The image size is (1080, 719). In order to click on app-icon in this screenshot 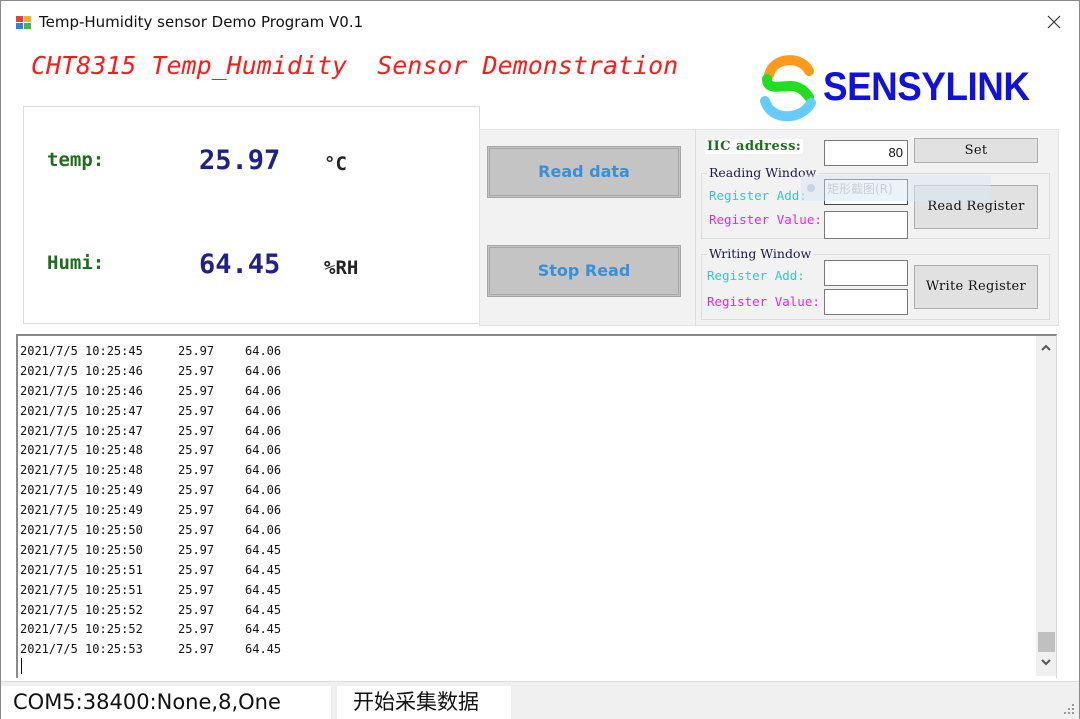, I will do `click(24, 23)`.